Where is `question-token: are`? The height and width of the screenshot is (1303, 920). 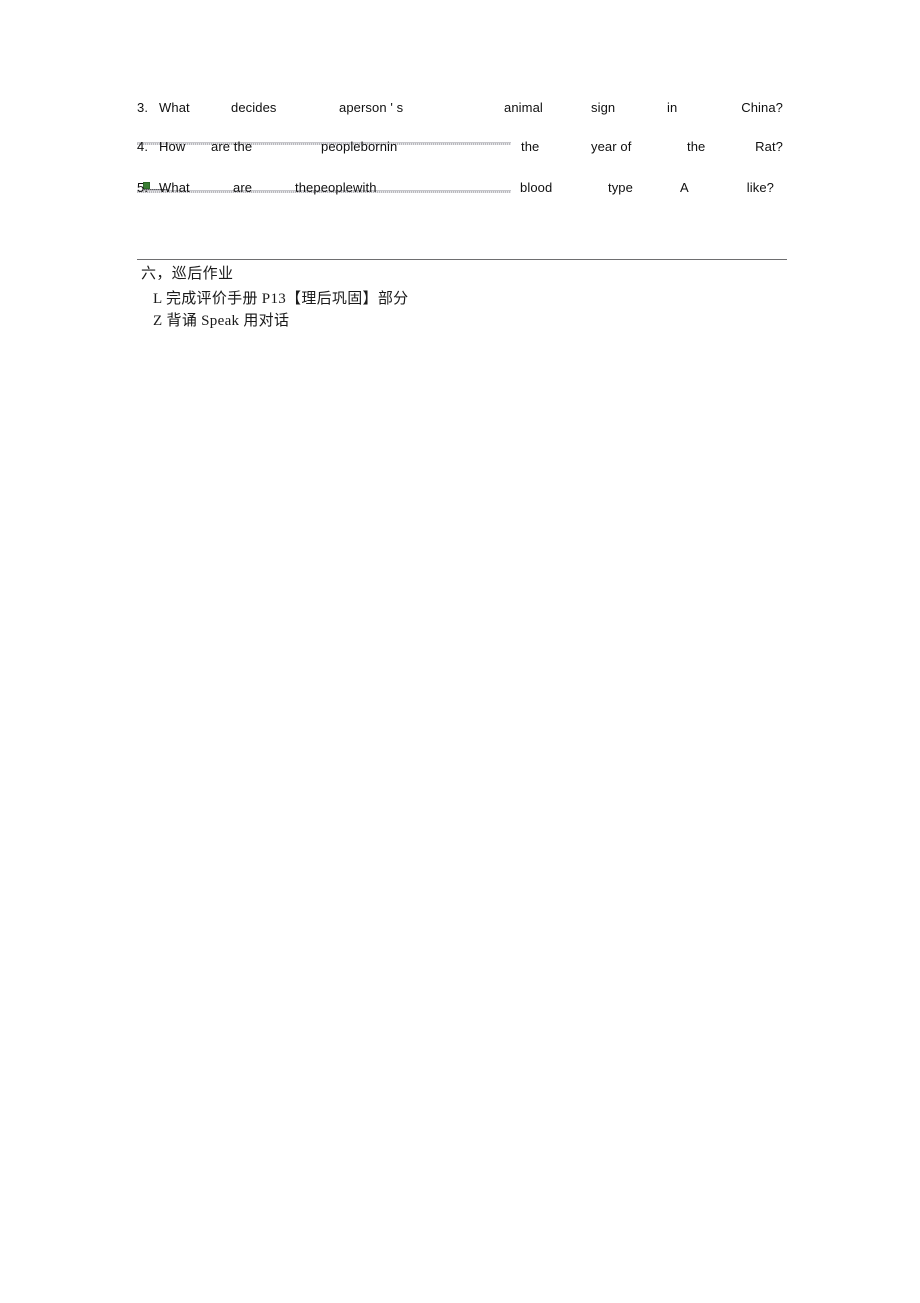 question-token: are is located at coordinates (243, 187).